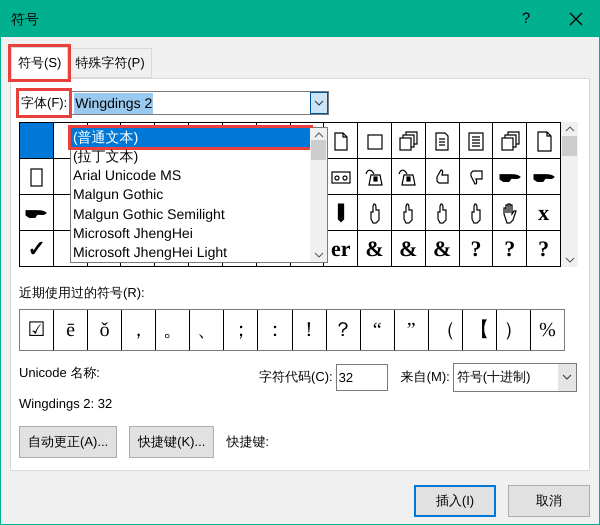  I want to click on font-option: Malgun Gothic Semilight, so click(190, 214).